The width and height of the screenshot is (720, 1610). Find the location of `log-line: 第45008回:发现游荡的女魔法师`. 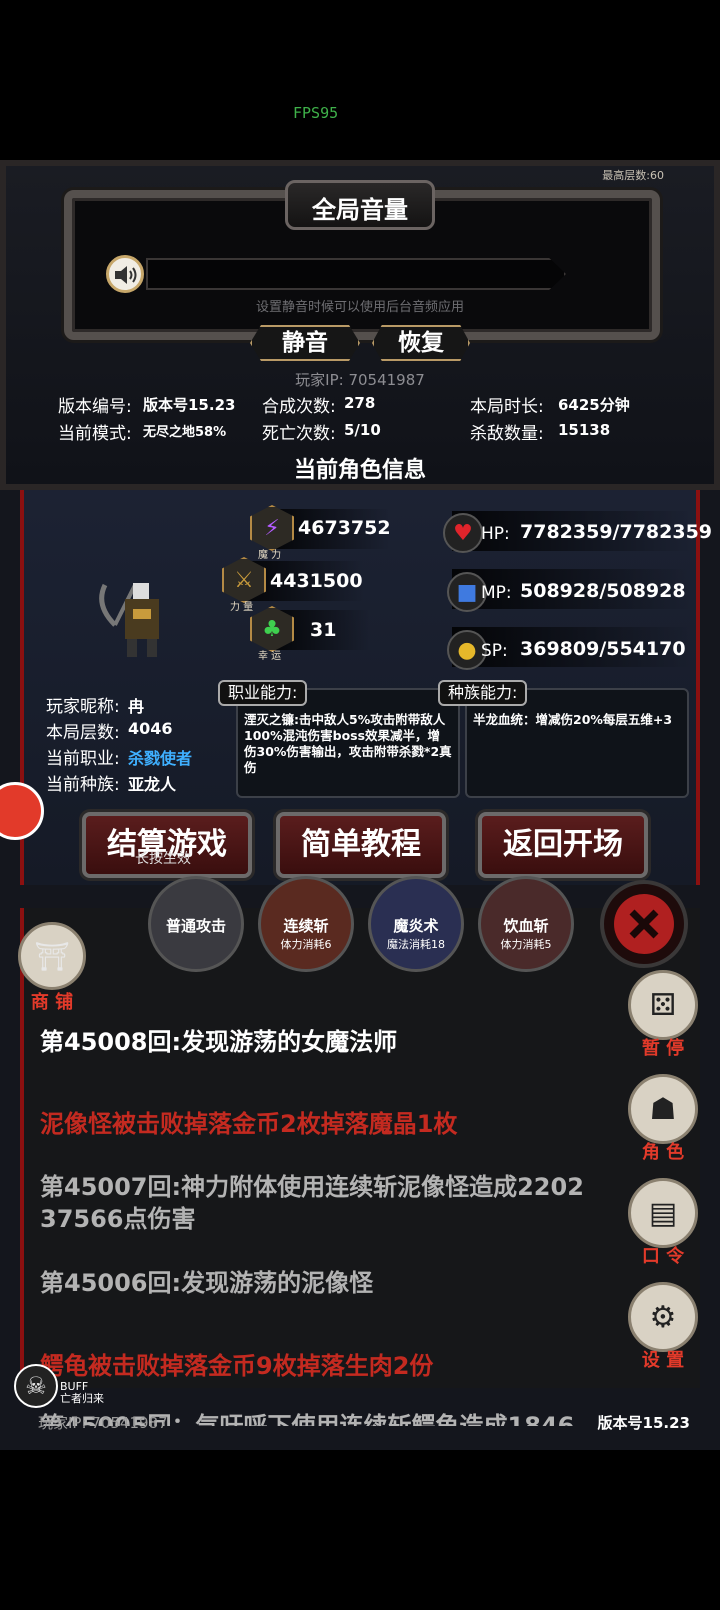

log-line: 第45008回:发现游荡的女魔法师 is located at coordinates (219, 1042).